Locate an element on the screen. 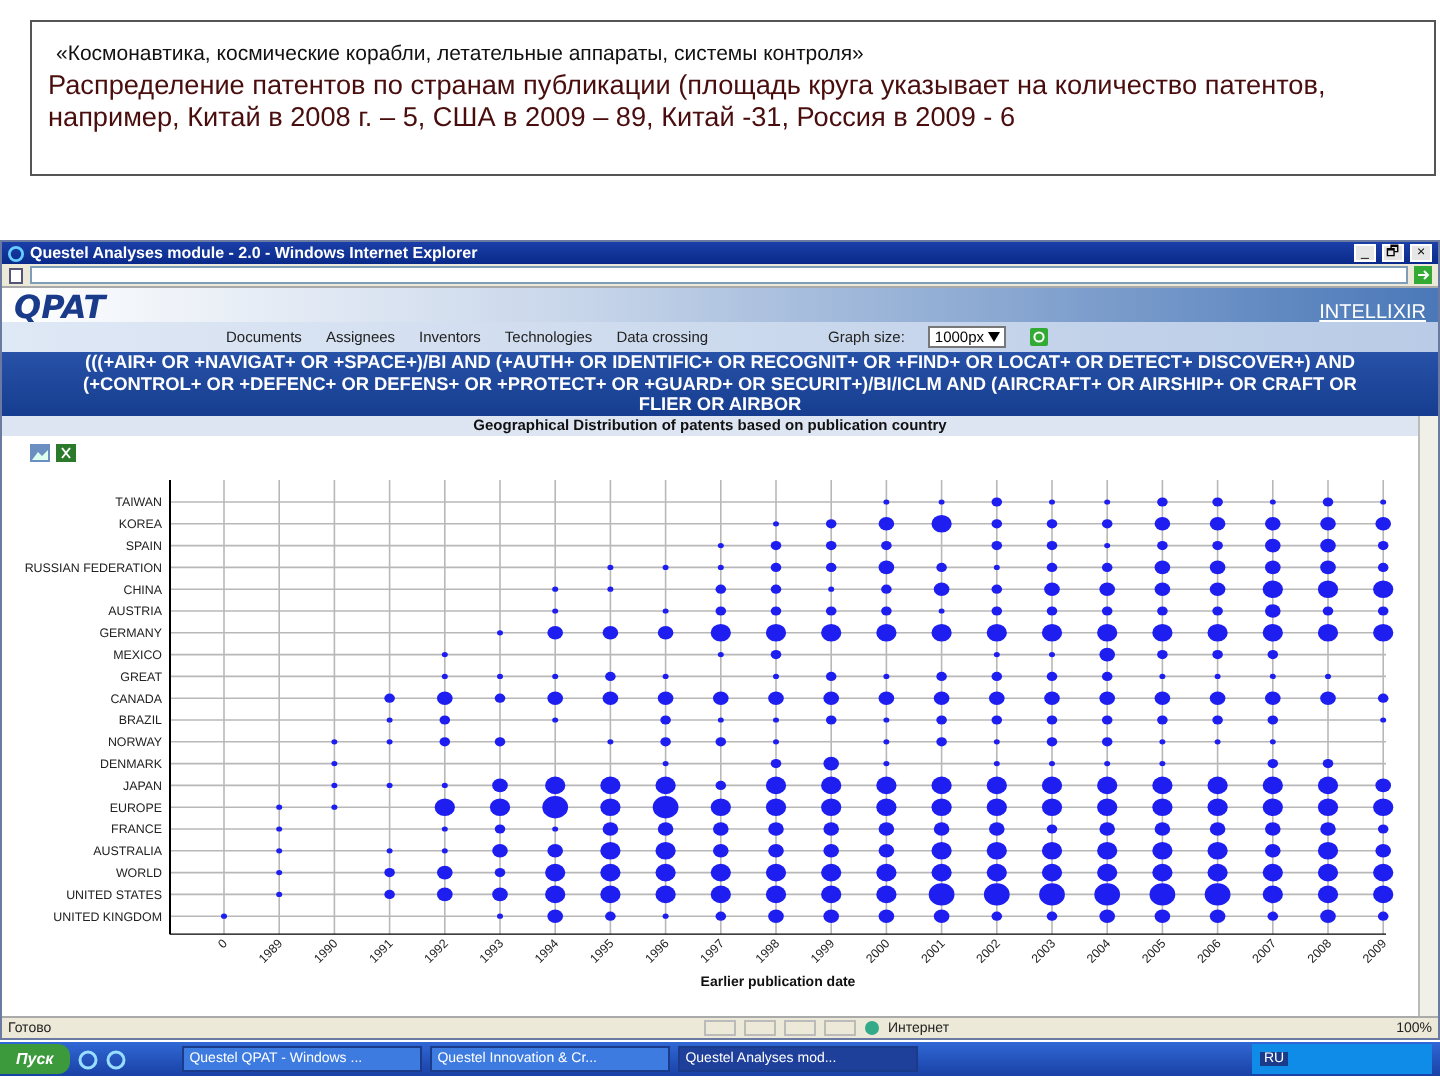 The height and width of the screenshot is (1080, 1440). slide-subtitle: «Космонавтика, космические корабли, летательные аппараты, системы контроля» is located at coordinates (460, 54).